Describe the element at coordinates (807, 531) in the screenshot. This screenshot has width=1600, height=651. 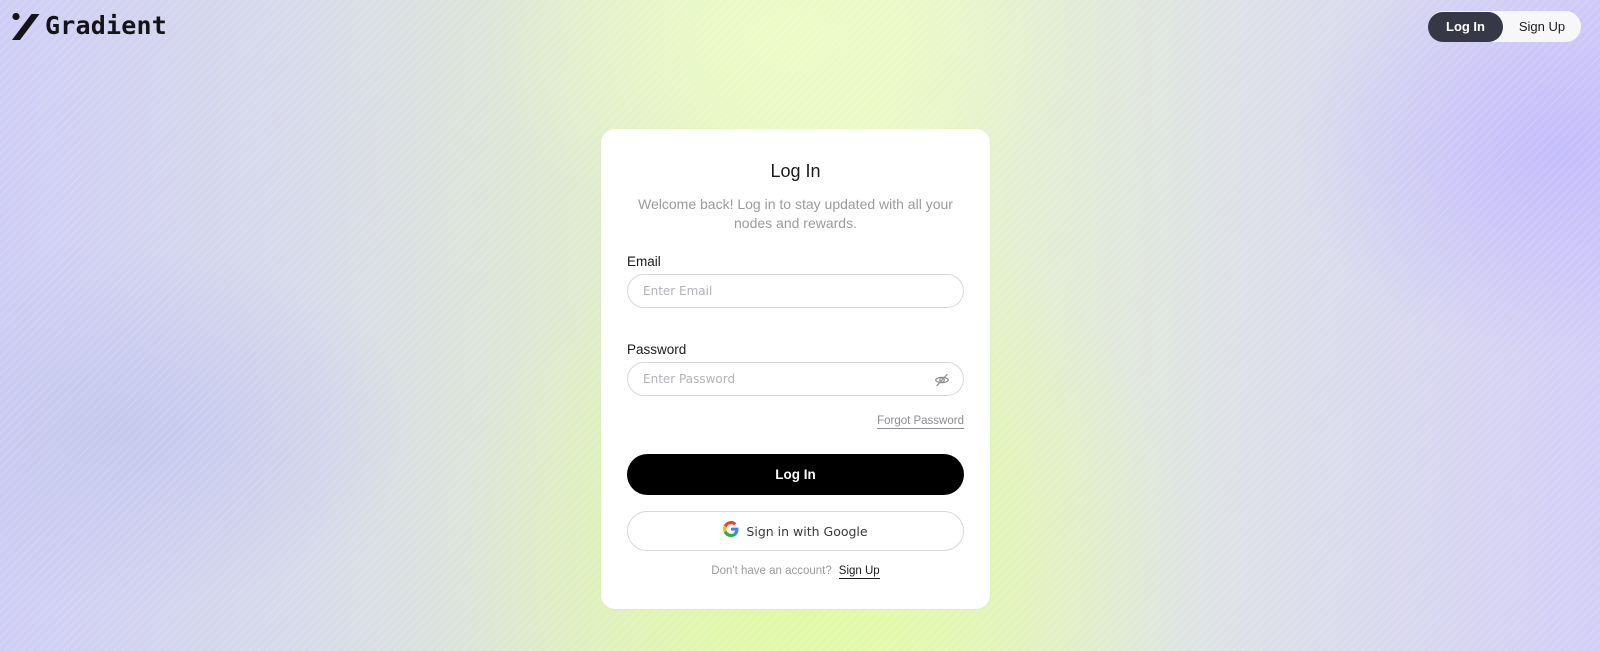
I see `google-button-label: Sign in with Google` at that location.